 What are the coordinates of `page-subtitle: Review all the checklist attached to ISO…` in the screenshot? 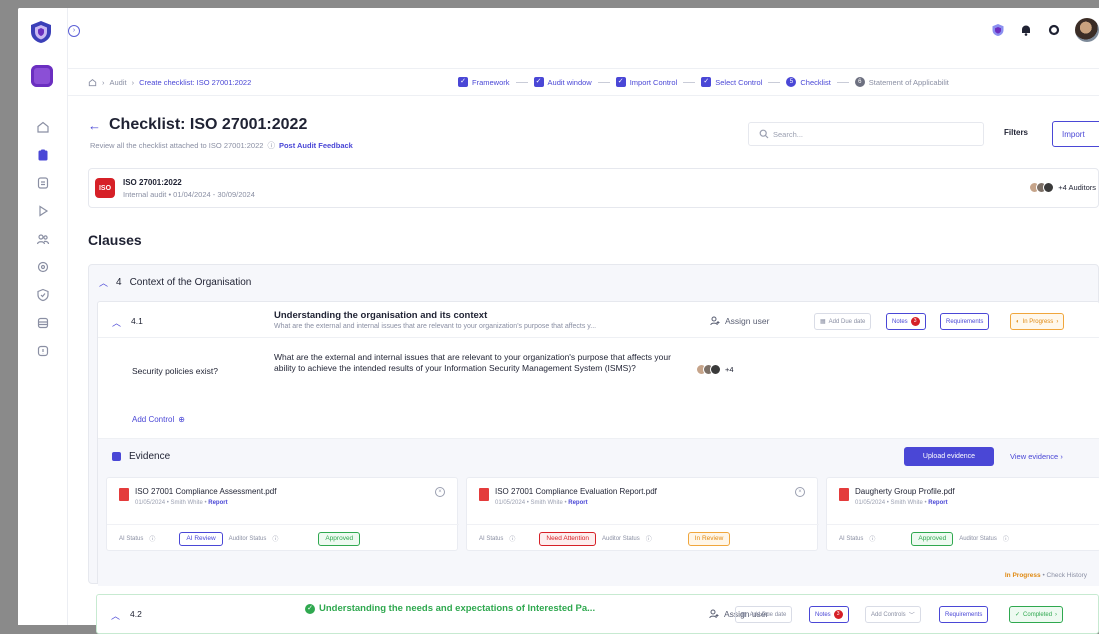 It's located at (177, 145).